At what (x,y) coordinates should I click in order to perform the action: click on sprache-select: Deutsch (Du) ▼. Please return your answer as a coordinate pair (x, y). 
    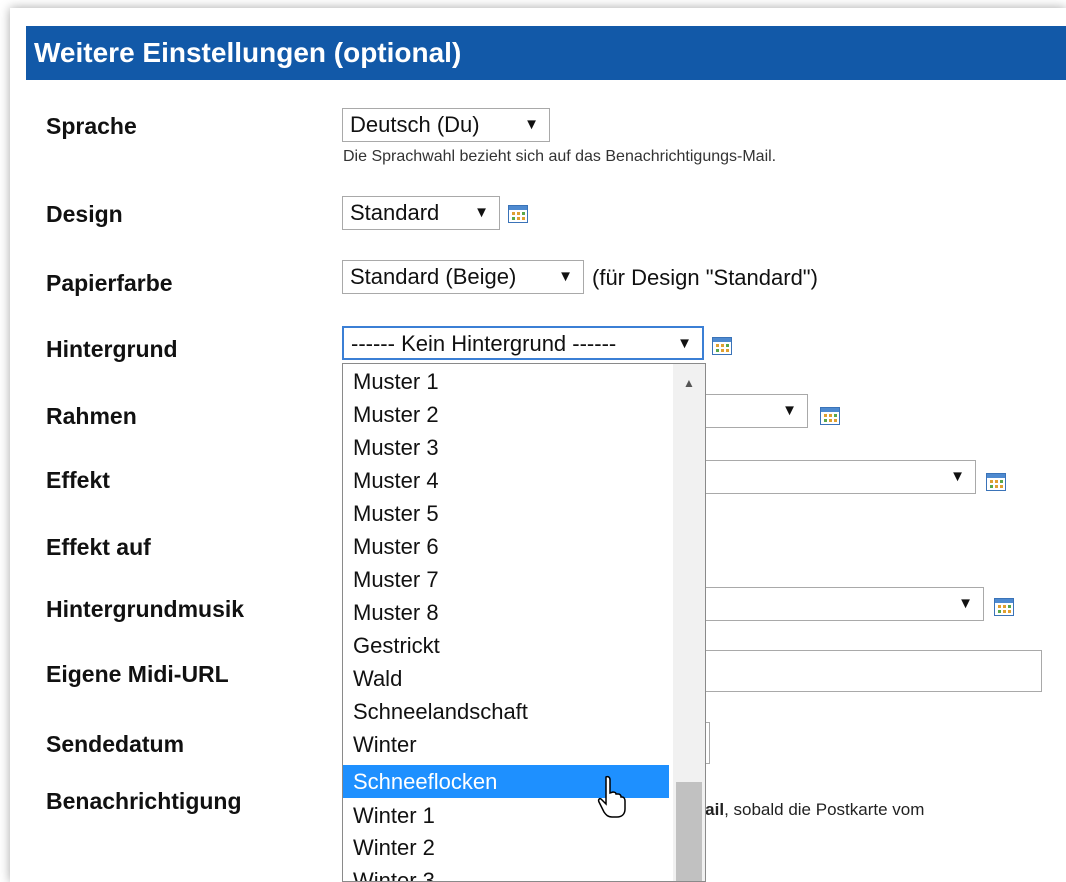
    Looking at the image, I should click on (446, 125).